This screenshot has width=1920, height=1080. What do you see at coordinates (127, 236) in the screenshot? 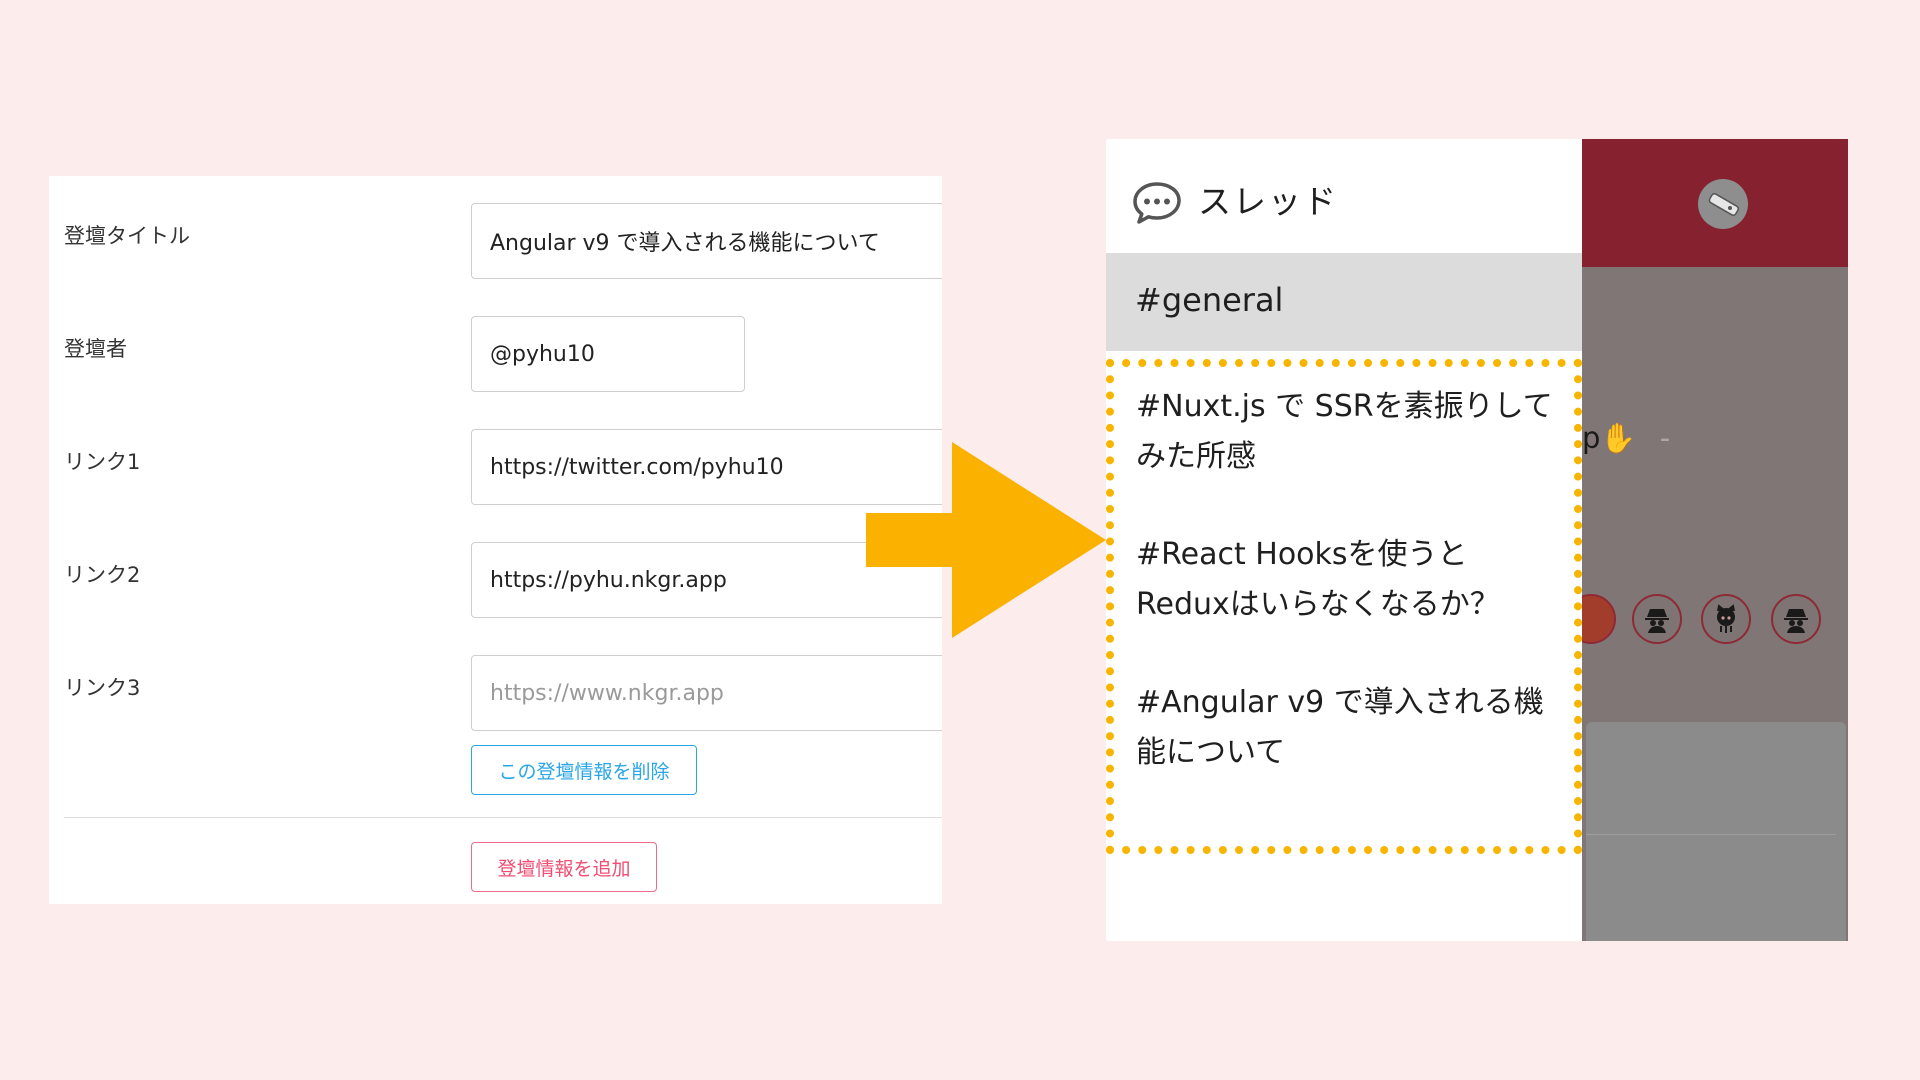
I see `title-label: 登壇タイトル` at bounding box center [127, 236].